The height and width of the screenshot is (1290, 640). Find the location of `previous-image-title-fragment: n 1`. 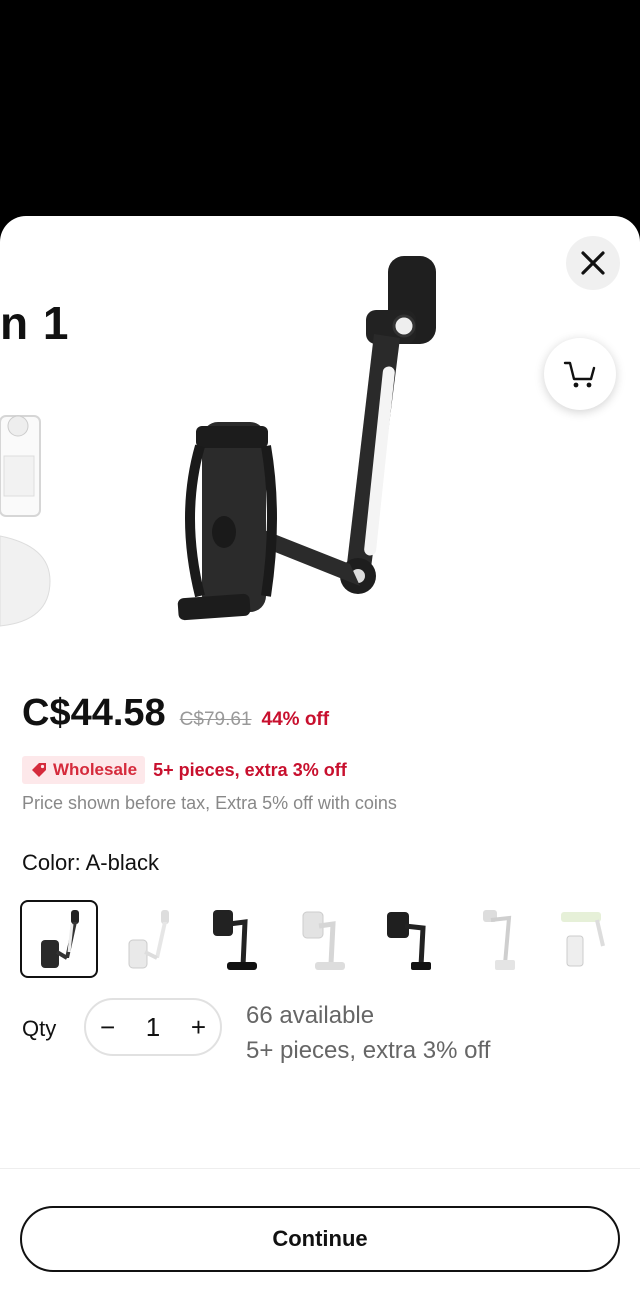

previous-image-title-fragment: n 1 is located at coordinates (35, 323).